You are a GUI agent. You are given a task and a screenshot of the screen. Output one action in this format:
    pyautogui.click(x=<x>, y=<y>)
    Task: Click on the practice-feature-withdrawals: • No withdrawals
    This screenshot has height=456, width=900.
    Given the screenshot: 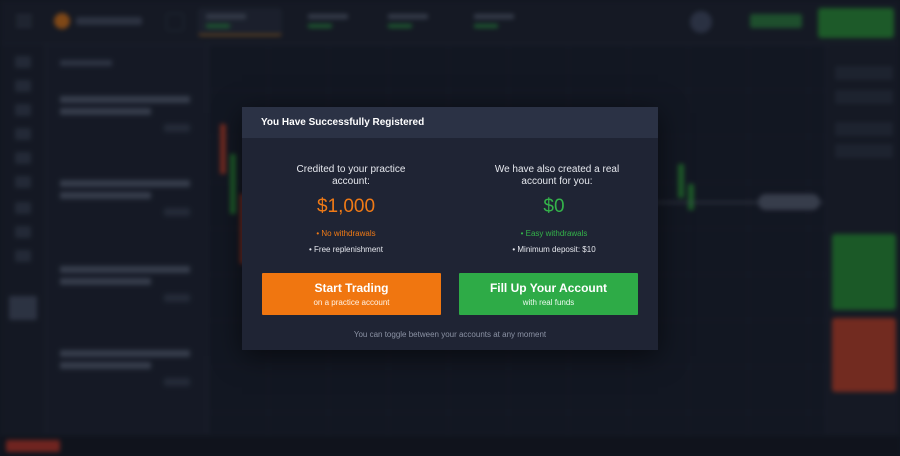 What is the action you would take?
    pyautogui.click(x=346, y=233)
    